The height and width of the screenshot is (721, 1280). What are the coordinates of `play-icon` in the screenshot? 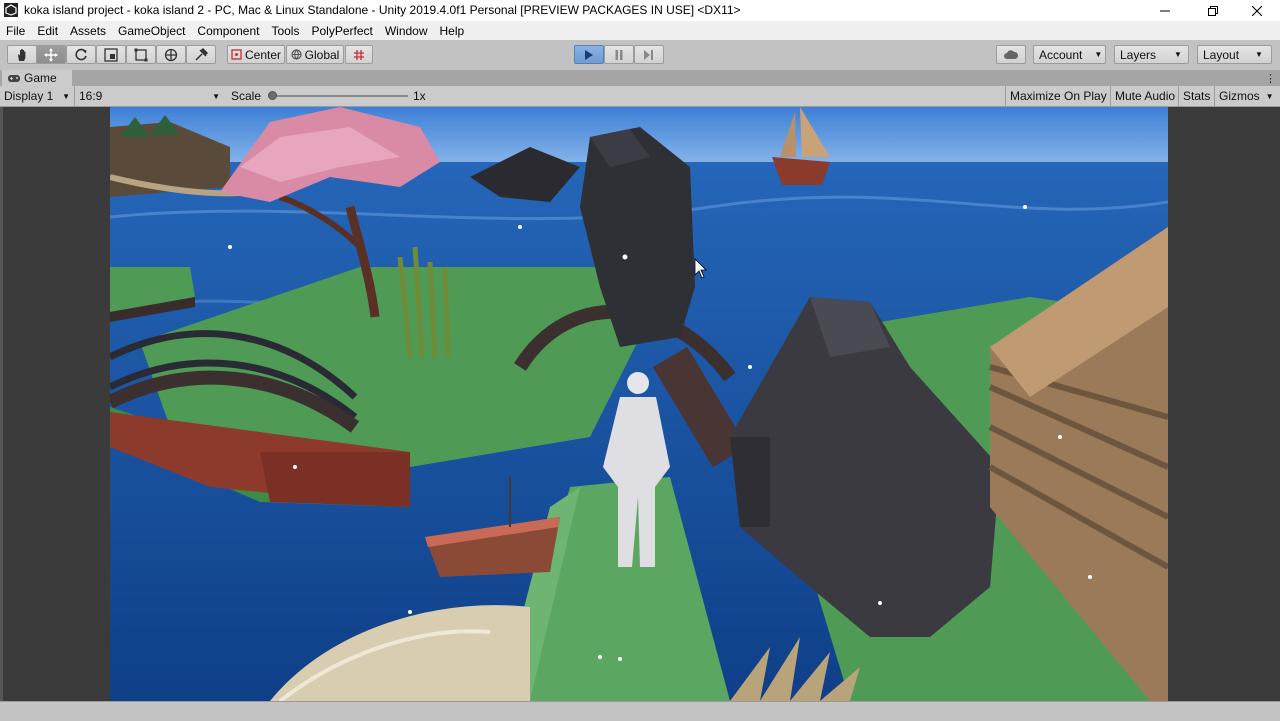 It's located at (589, 54).